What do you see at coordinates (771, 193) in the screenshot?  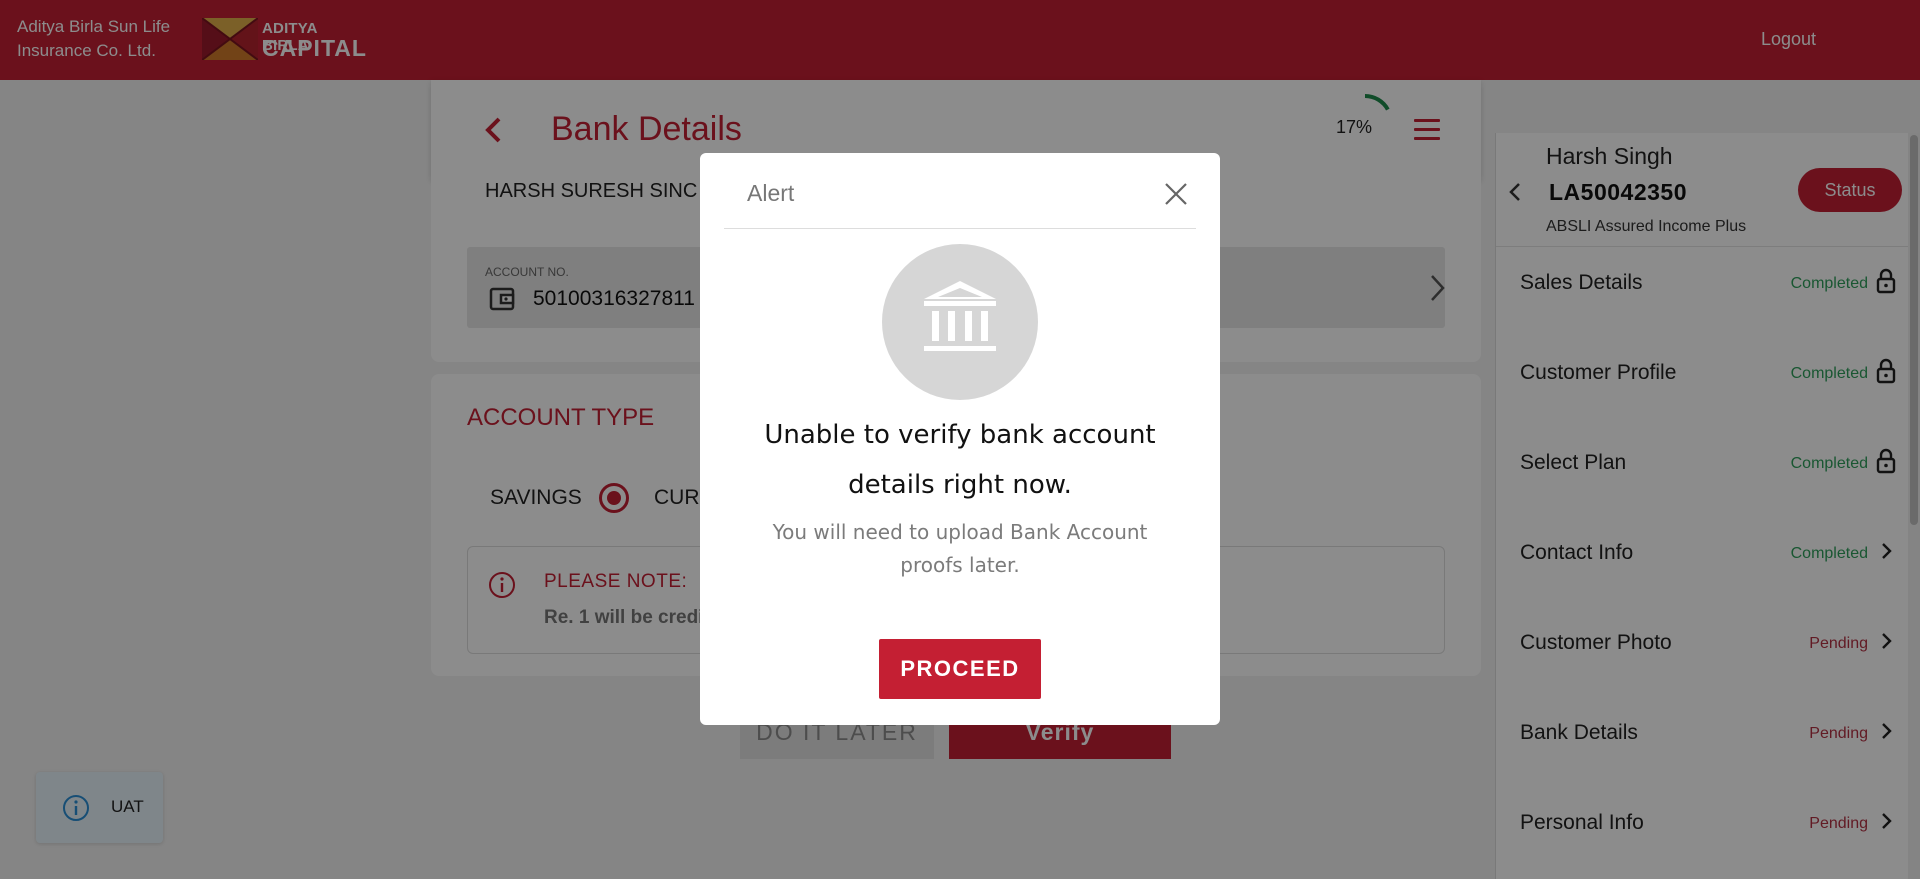 I see `dialog-title: Alert` at bounding box center [771, 193].